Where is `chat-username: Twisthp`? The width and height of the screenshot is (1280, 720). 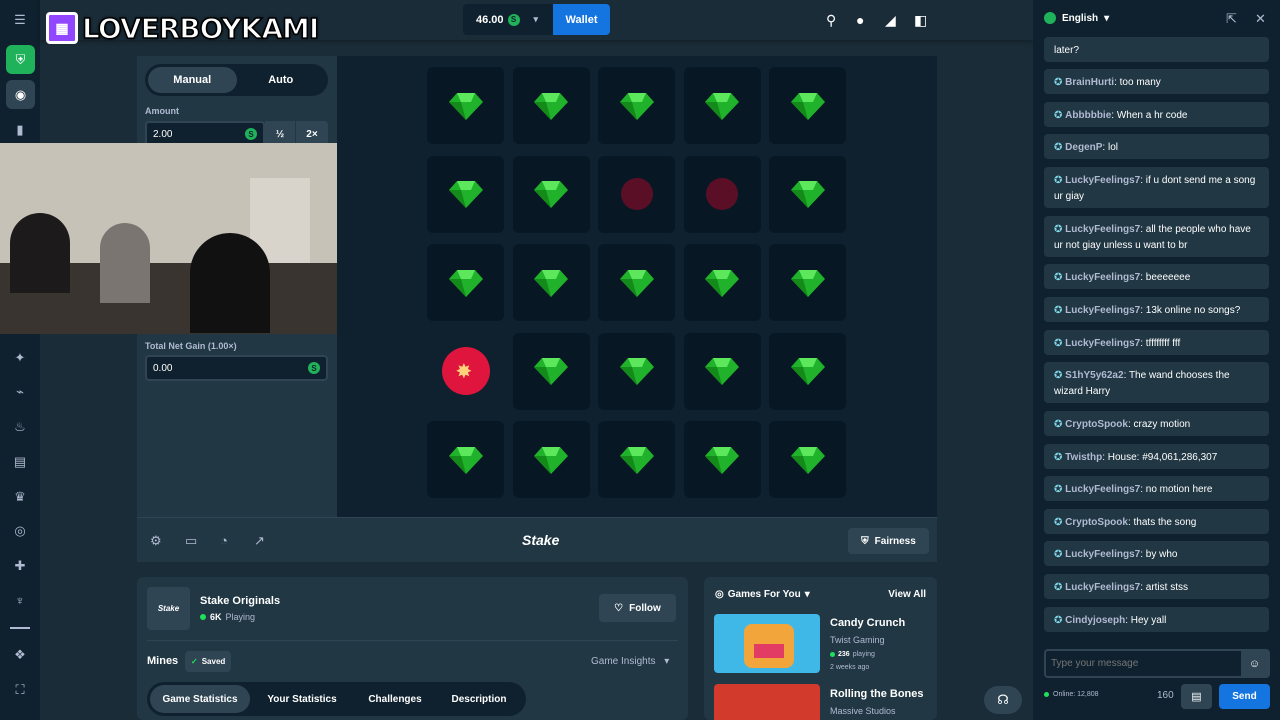 chat-username: Twisthp is located at coordinates (1083, 457).